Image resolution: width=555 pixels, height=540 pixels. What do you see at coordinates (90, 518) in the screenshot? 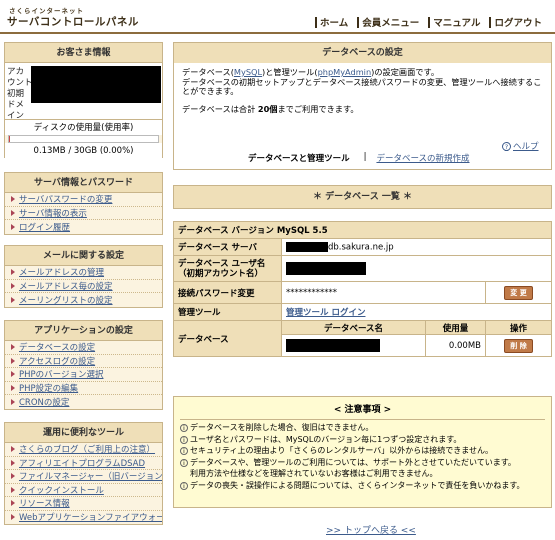
I see `sidebar-item-label: Webアプリケーションファイアウォール` at bounding box center [90, 518].